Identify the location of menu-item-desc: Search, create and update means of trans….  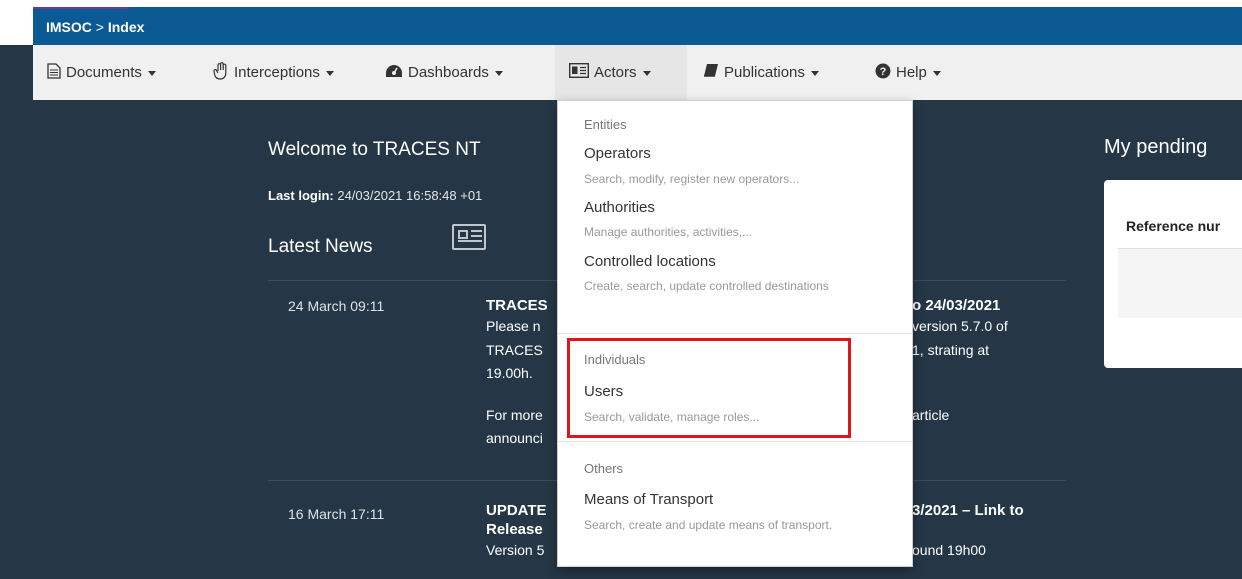
(708, 525).